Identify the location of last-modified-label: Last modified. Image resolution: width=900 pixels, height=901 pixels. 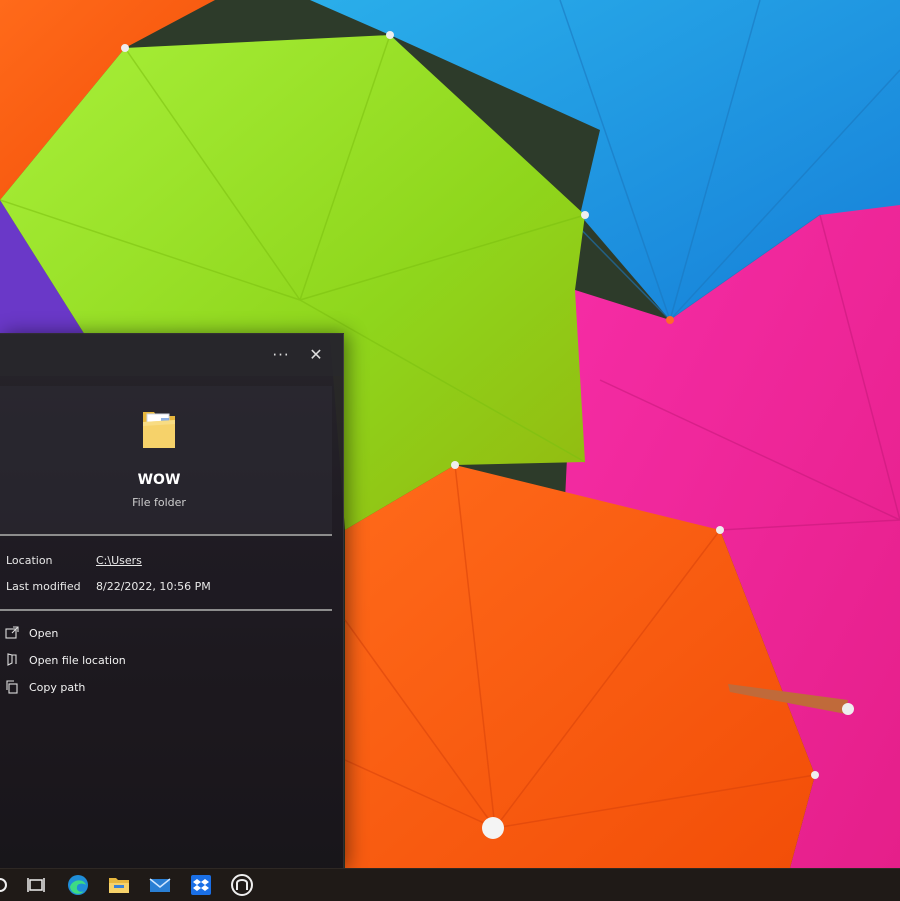
(43, 586).